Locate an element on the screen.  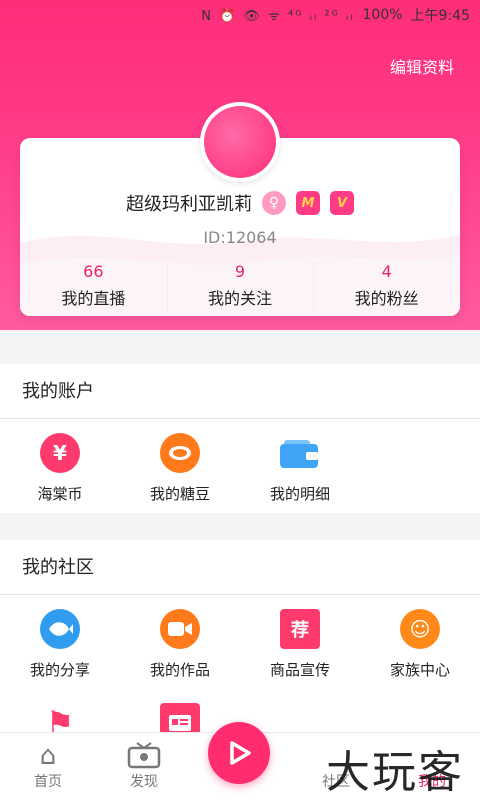
item-label: 我的糖豆 is located at coordinates (179, 494).